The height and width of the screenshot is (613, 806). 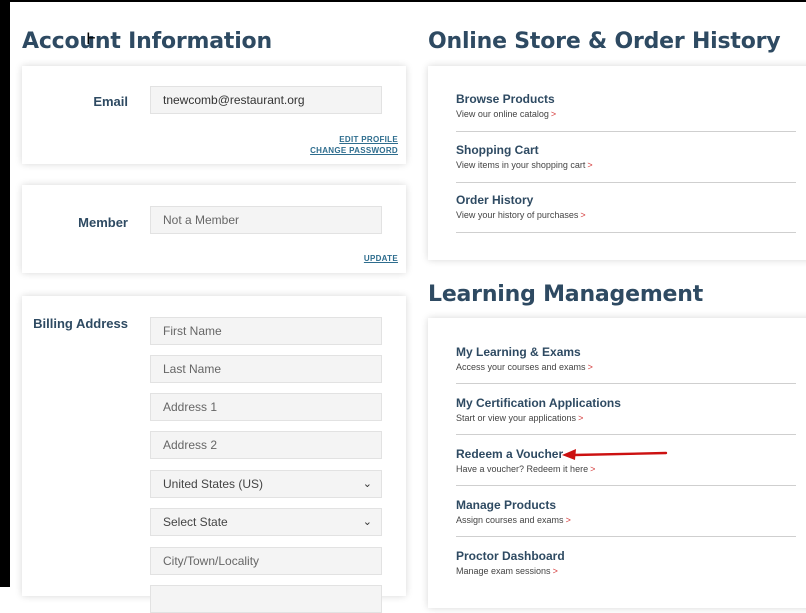 What do you see at coordinates (626, 562) in the screenshot?
I see `proctor-dashboard-item: Proctor Dashboard Manage exam sessions >` at bounding box center [626, 562].